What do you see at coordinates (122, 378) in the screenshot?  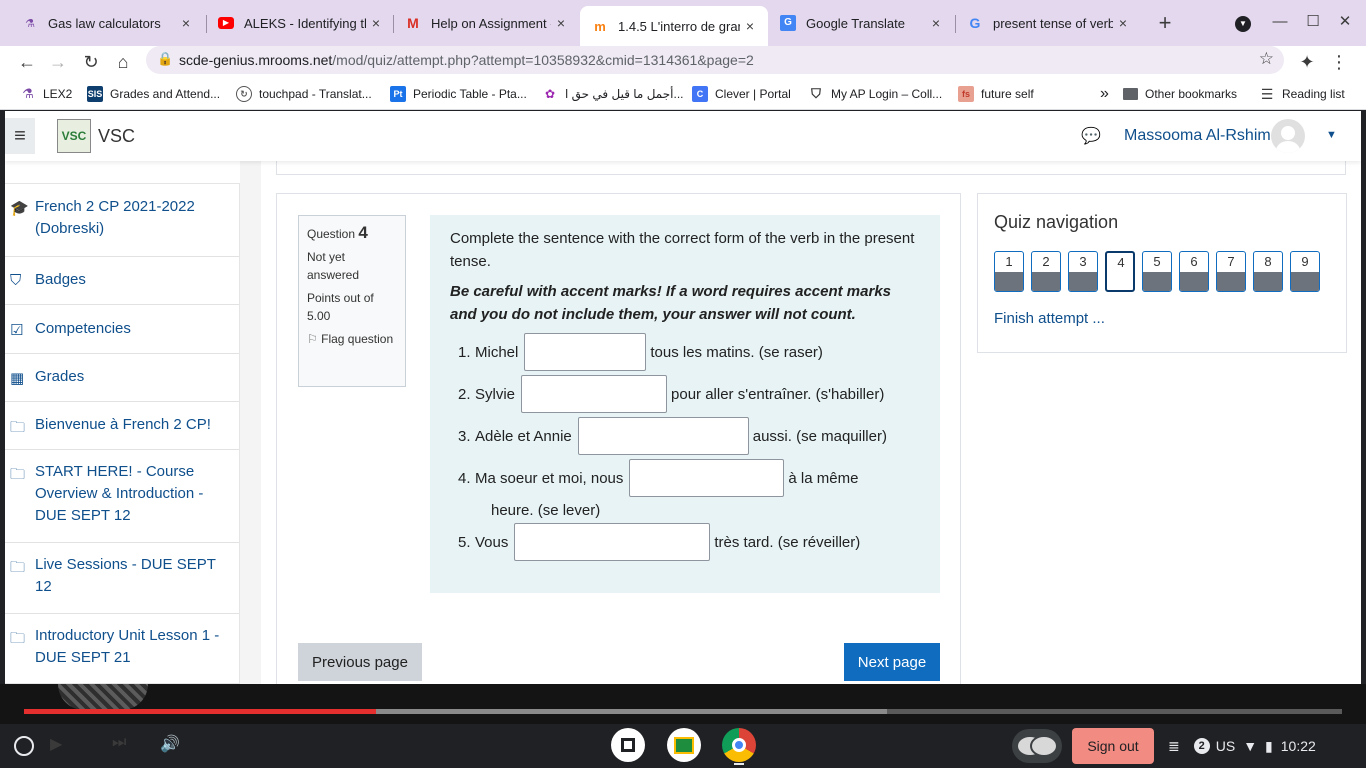 I see `drawer-item-grades: ▦ Grades` at bounding box center [122, 378].